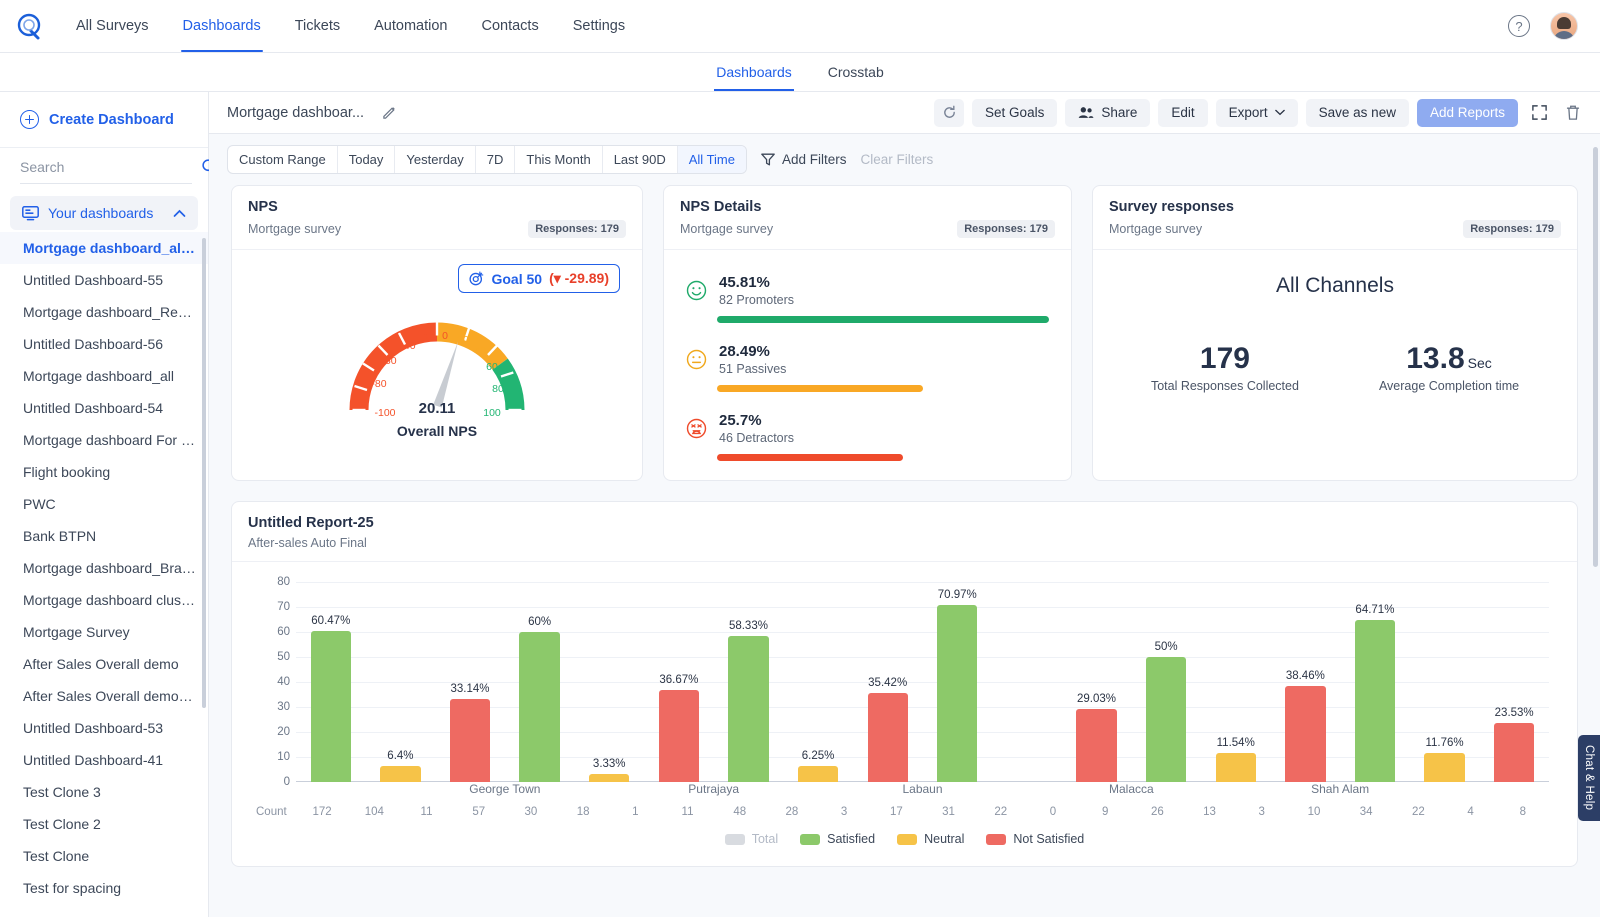 The width and height of the screenshot is (1600, 917). I want to click on add-reports-button: Add Reports, so click(1467, 112).